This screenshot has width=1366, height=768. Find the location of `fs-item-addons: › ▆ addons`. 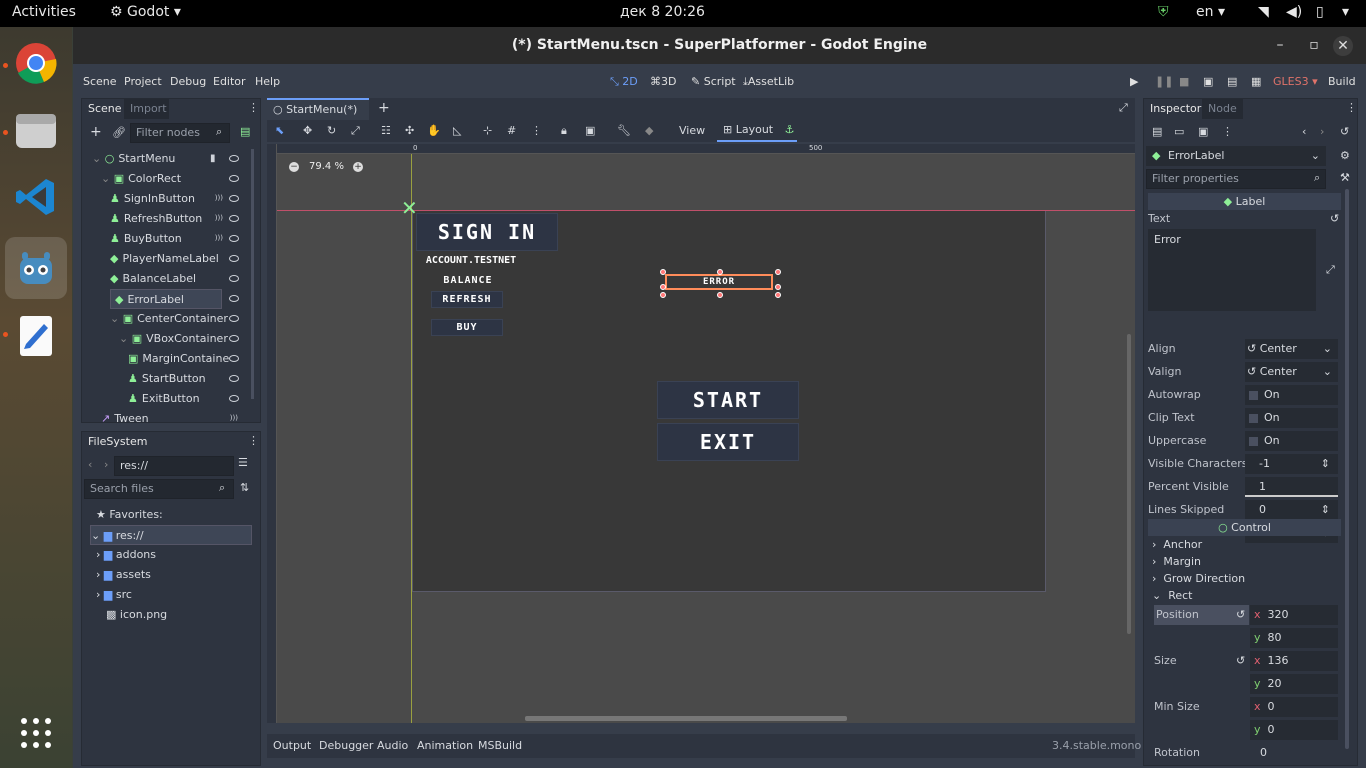

fs-item-addons: › ▆ addons is located at coordinates (126, 555).